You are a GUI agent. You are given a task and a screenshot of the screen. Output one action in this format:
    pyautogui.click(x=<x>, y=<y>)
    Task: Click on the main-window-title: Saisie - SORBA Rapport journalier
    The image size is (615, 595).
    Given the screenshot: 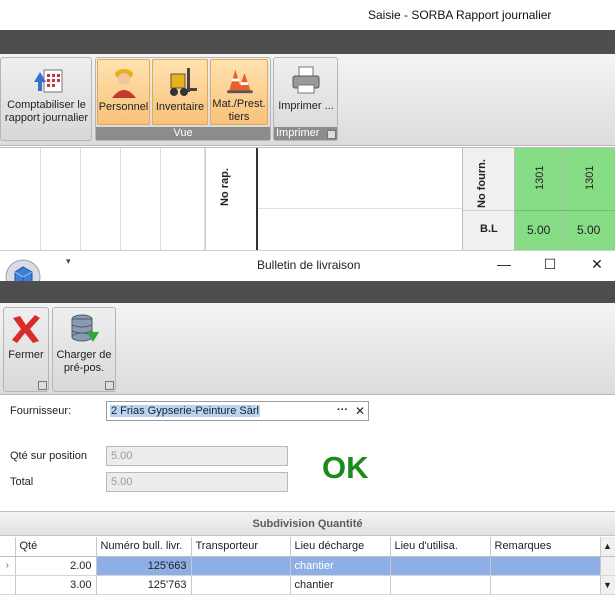 What is the action you would take?
    pyautogui.click(x=460, y=15)
    